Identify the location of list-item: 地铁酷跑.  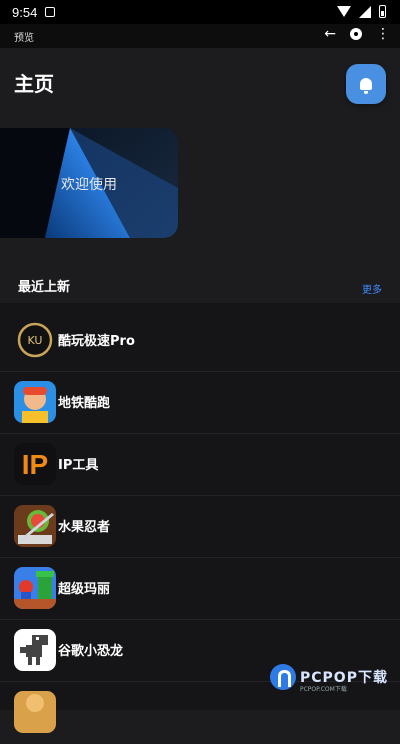
(200, 403).